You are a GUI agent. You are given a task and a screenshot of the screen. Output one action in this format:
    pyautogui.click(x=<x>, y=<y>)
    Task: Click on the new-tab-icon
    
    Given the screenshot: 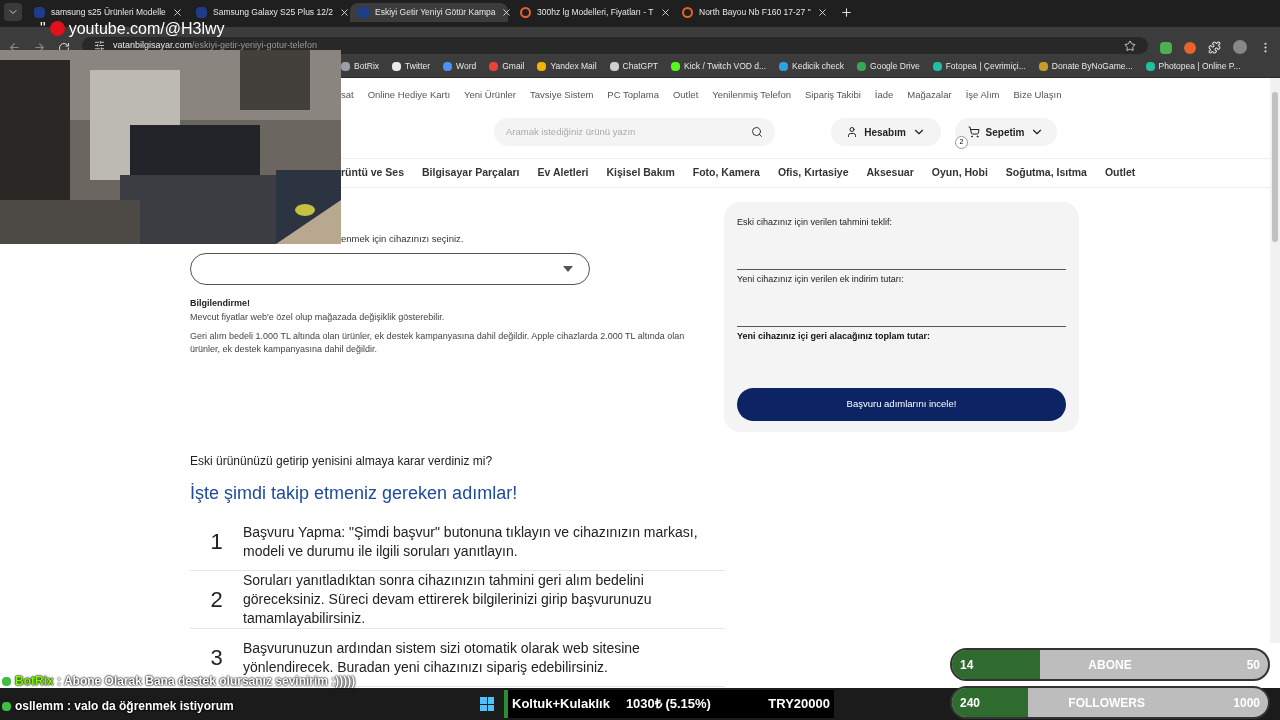 What is the action you would take?
    pyautogui.click(x=846, y=12)
    